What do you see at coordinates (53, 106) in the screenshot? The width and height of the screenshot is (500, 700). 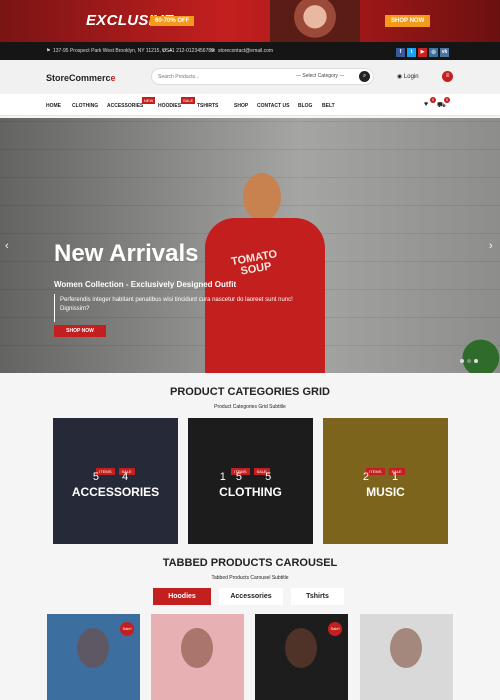 I see `nav-home: HOME` at bounding box center [53, 106].